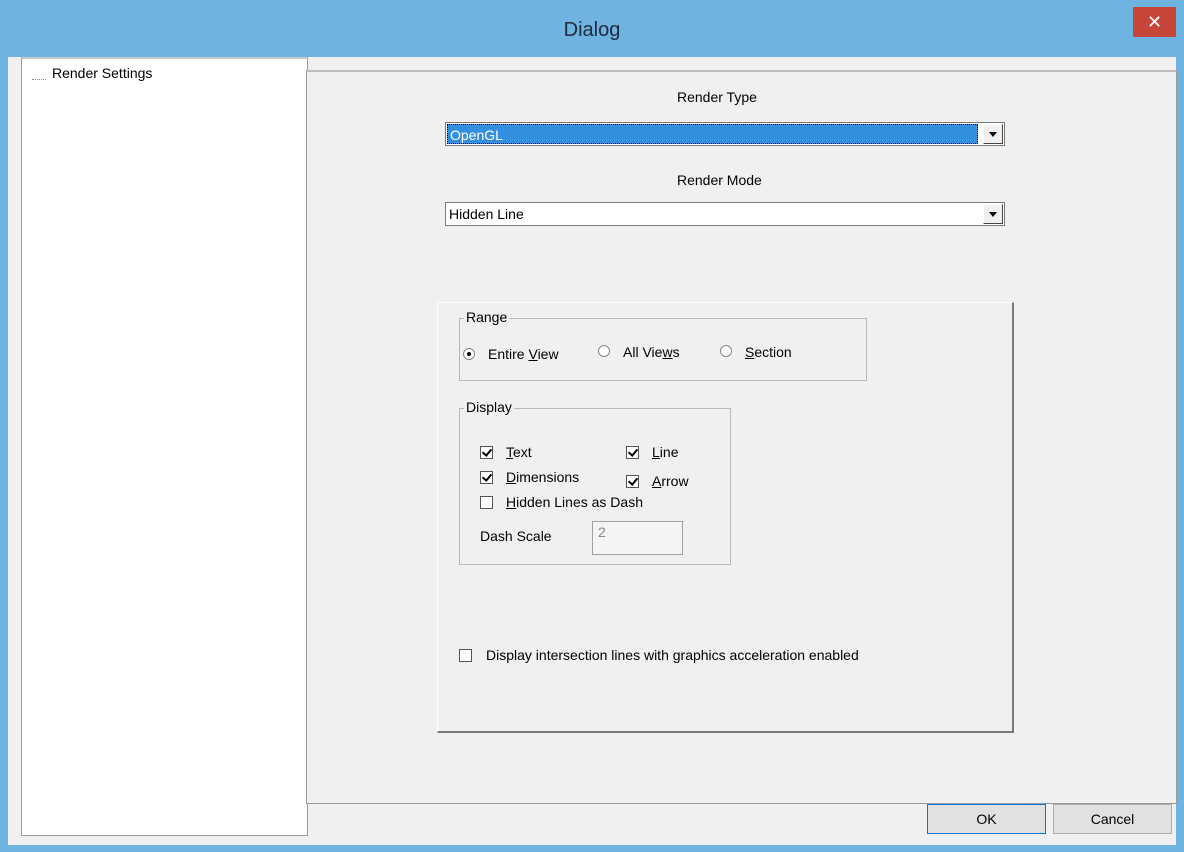 The width and height of the screenshot is (1184, 852). I want to click on entire-view-radio, so click(469, 354).